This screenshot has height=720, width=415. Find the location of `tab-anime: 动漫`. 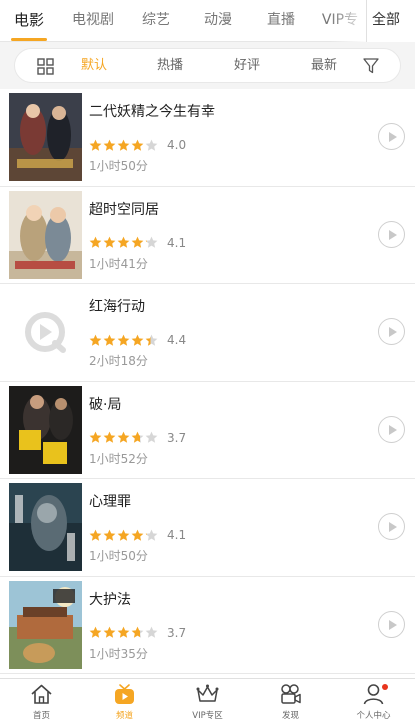

tab-anime: 动漫 is located at coordinates (218, 21).